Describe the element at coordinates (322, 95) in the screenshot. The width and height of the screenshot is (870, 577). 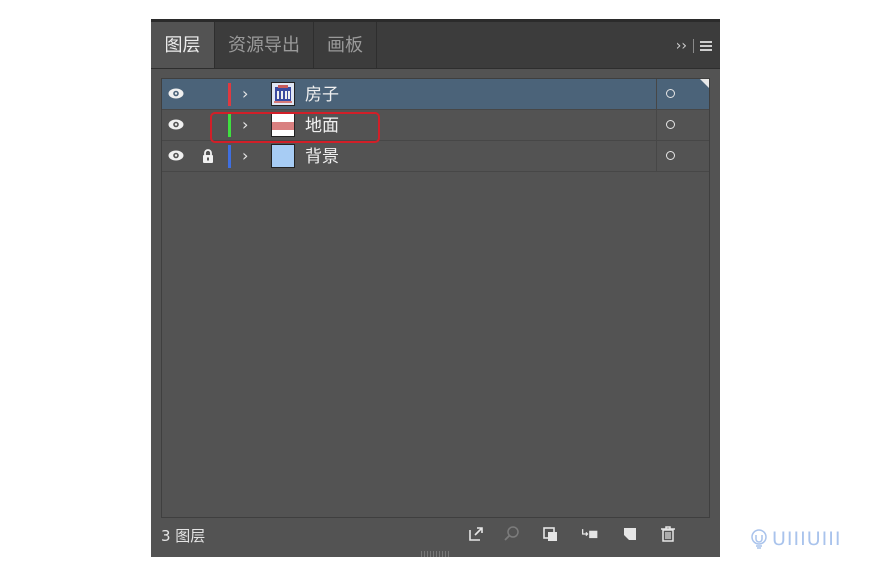
I see `layer-name: 房子` at that location.